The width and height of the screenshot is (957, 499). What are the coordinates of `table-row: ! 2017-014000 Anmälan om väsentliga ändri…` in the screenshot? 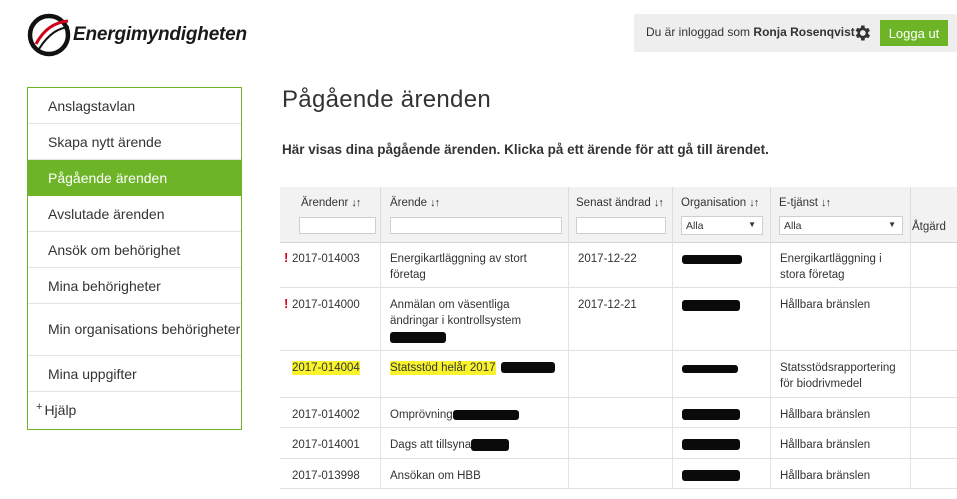 It's located at (618, 319).